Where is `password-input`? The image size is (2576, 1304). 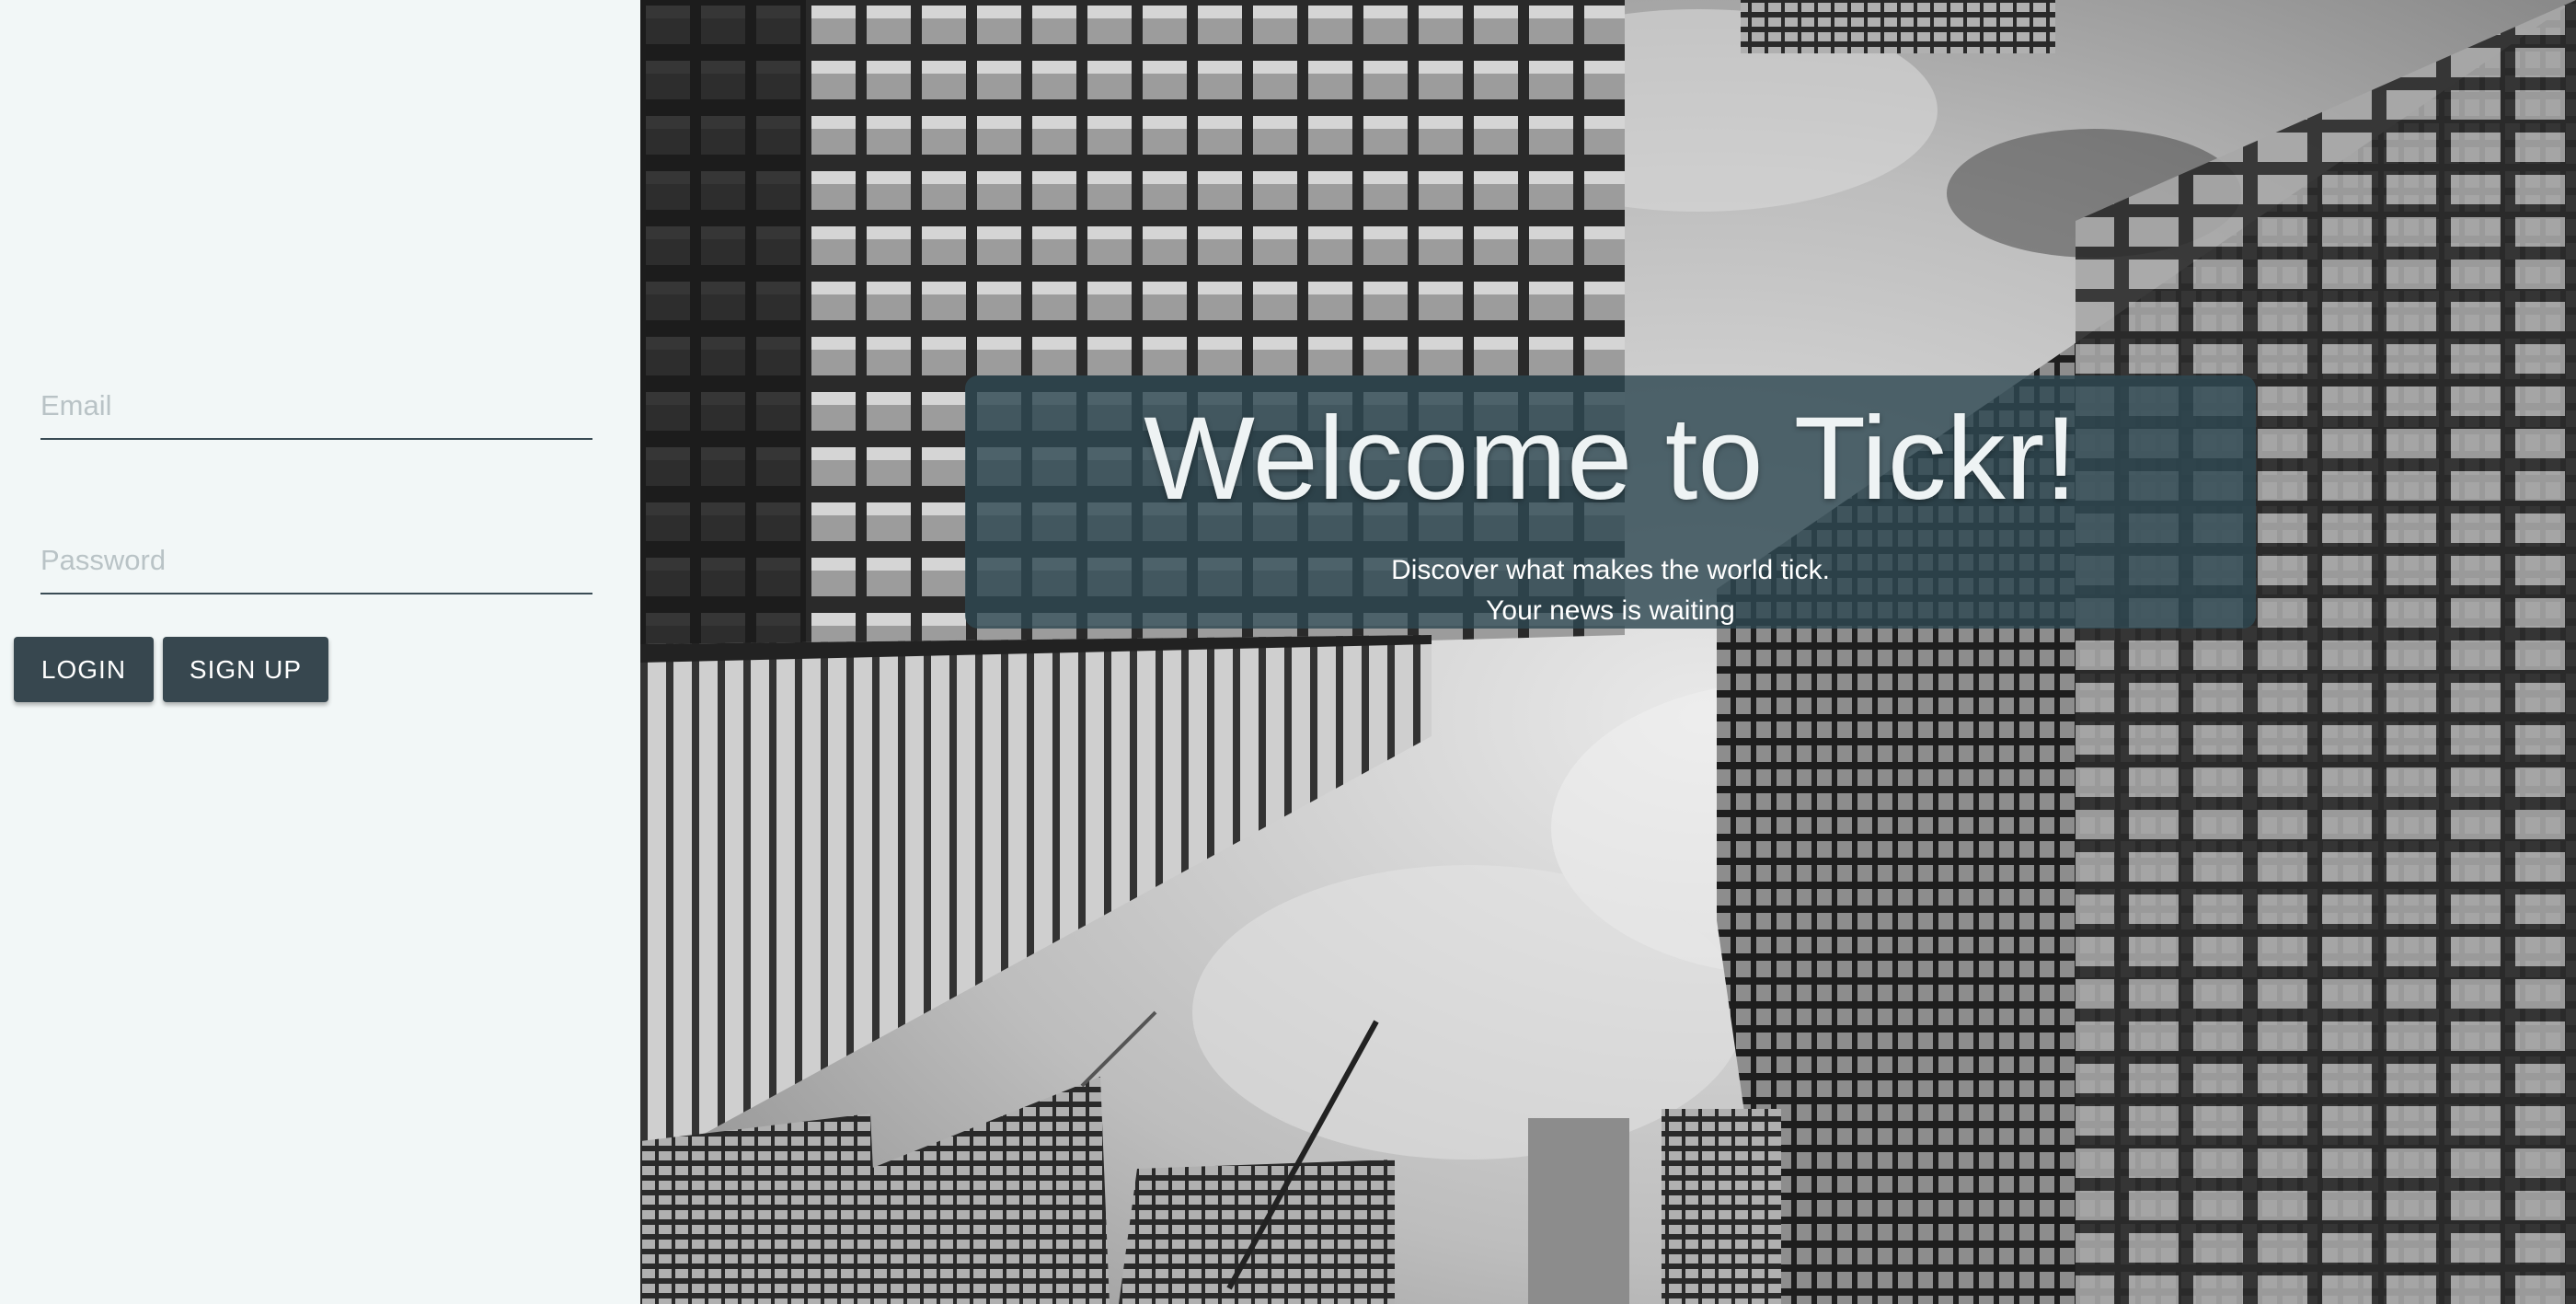 password-input is located at coordinates (316, 561).